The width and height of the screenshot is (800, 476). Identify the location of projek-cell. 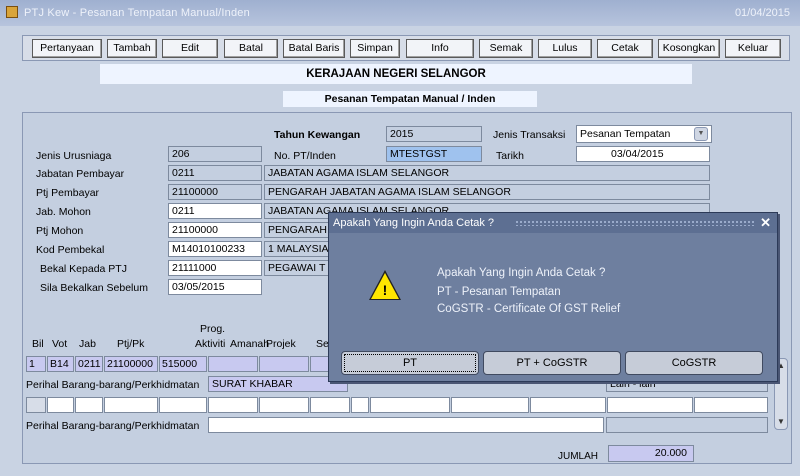
(284, 364).